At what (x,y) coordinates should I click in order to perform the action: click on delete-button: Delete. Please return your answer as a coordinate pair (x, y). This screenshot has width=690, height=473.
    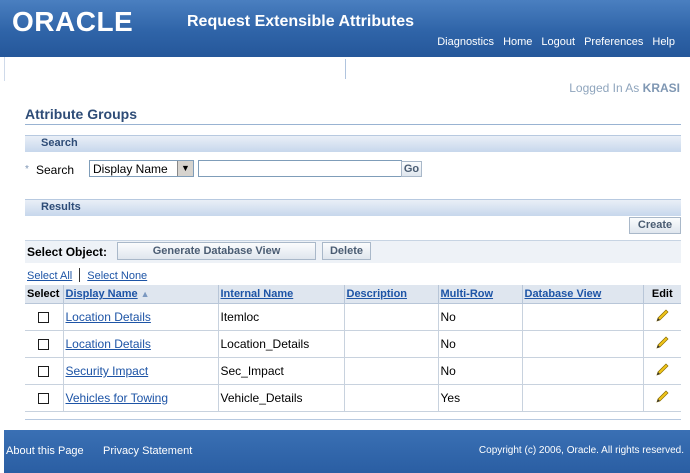
    Looking at the image, I should click on (346, 251).